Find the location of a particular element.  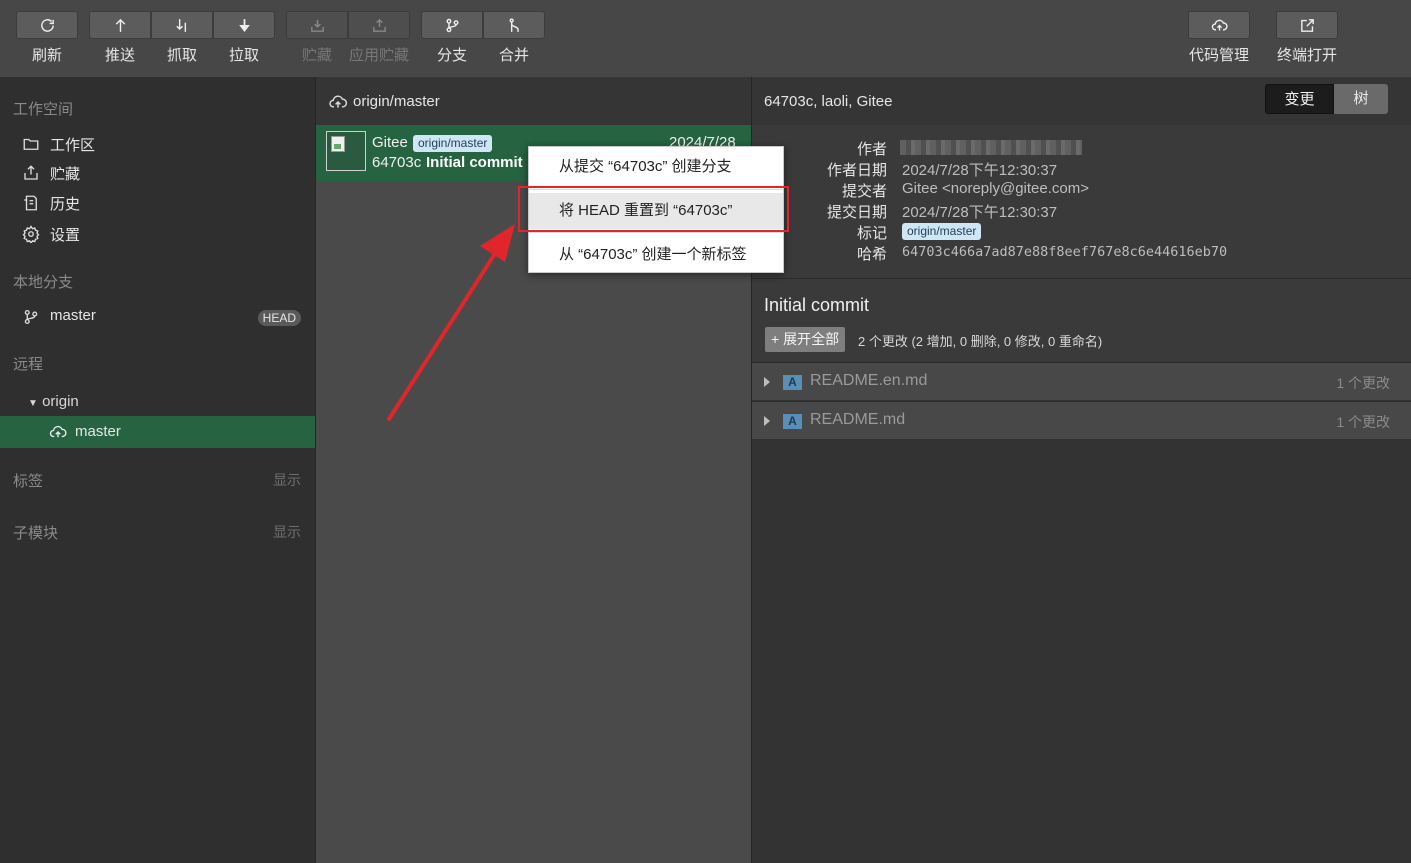

tags-show-link: 显示 is located at coordinates (287, 480).